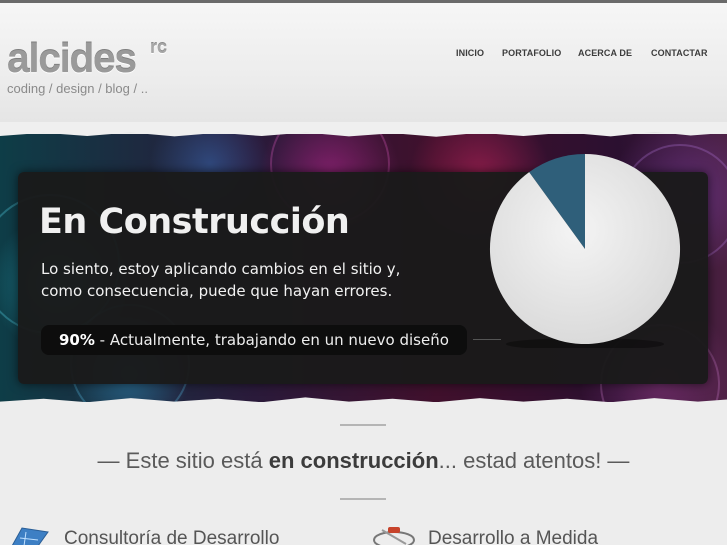 The height and width of the screenshot is (545, 727). I want to click on notice-emphasis: en construcción, so click(353, 460).